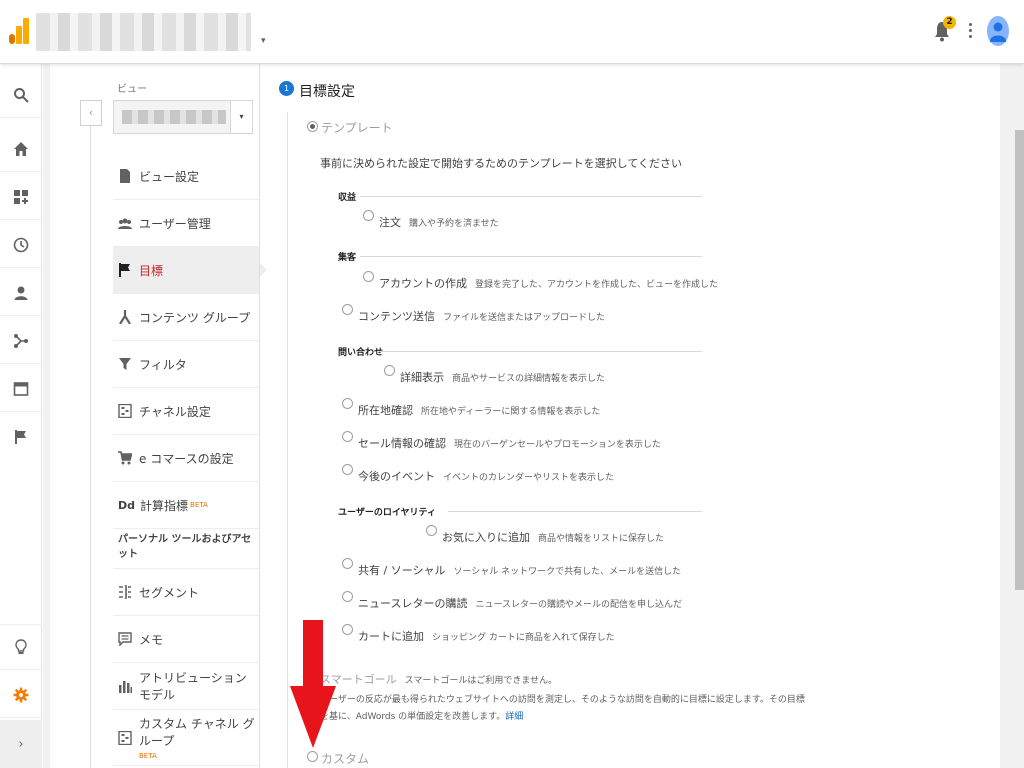  What do you see at coordinates (21, 647) in the screenshot?
I see `discover-lightbulb-icon` at bounding box center [21, 647].